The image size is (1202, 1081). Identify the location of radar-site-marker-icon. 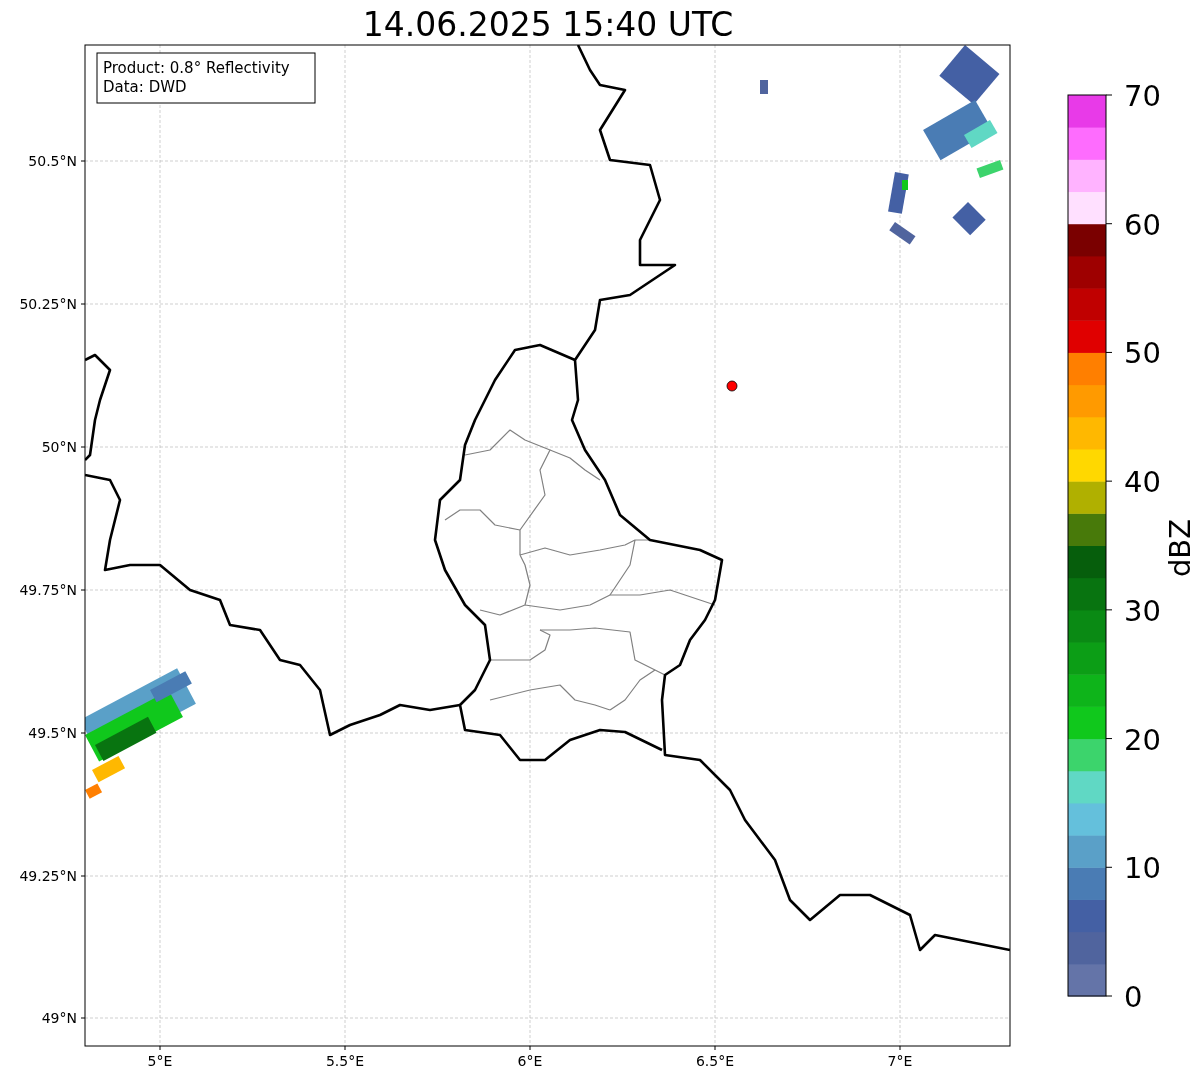
(732, 386).